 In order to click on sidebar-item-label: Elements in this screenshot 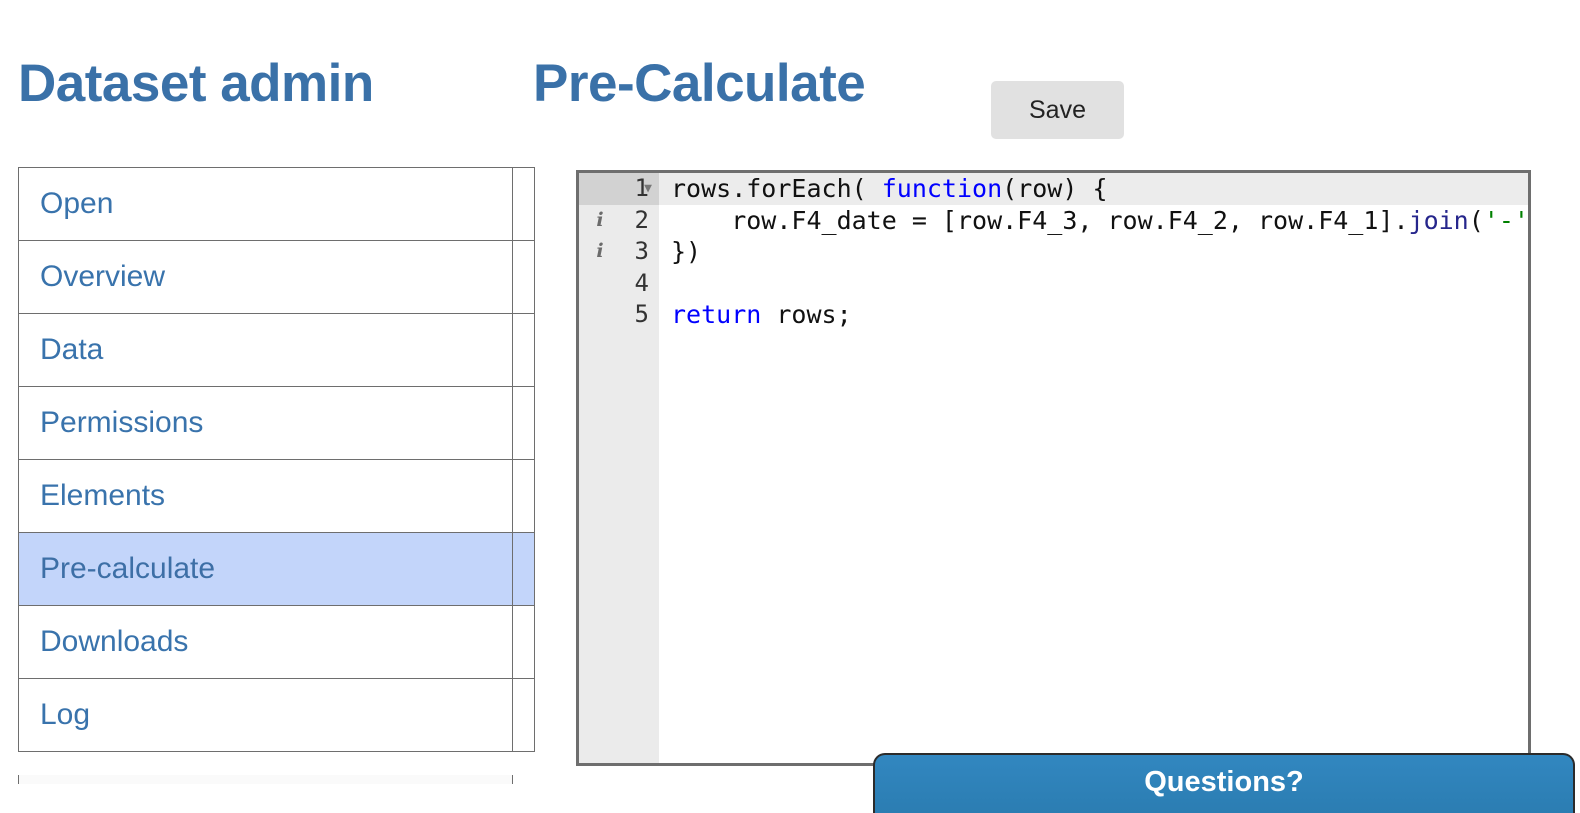, I will do `click(102, 496)`.